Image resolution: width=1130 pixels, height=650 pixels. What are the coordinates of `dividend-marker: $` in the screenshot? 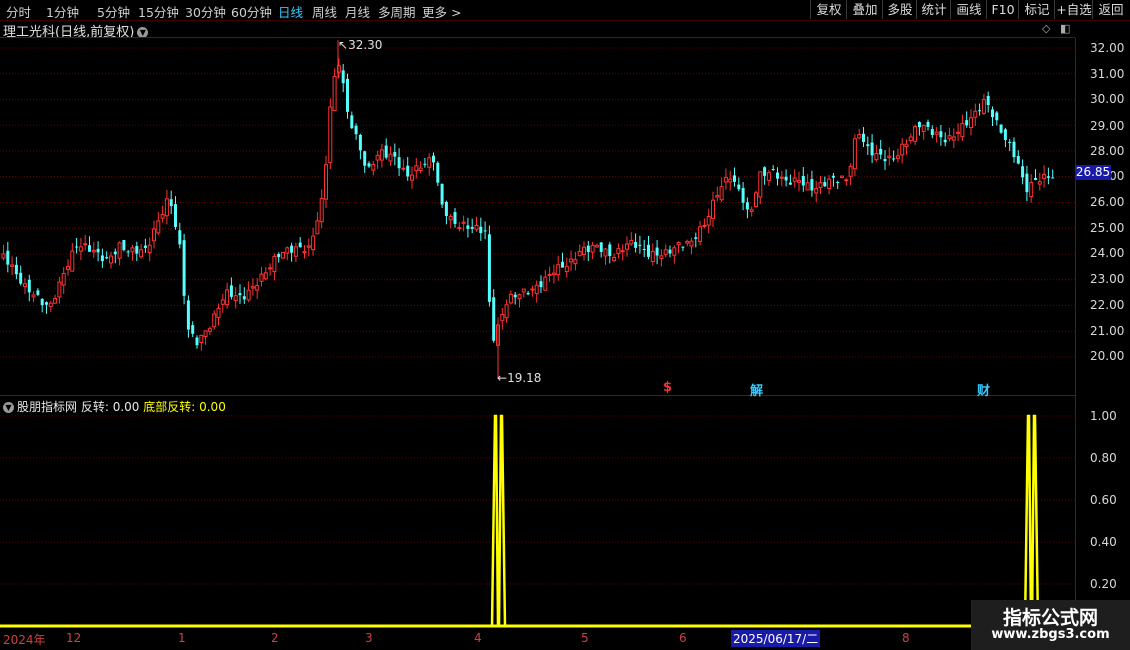 It's located at (667, 387).